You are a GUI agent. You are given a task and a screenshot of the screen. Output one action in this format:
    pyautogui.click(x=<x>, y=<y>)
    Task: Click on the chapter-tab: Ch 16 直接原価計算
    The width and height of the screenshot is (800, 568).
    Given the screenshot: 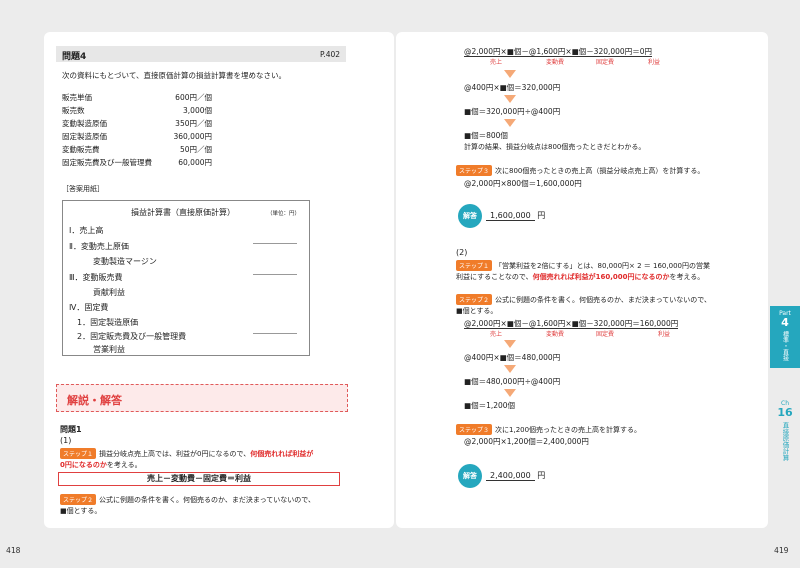 What is the action you would take?
    pyautogui.click(x=785, y=430)
    